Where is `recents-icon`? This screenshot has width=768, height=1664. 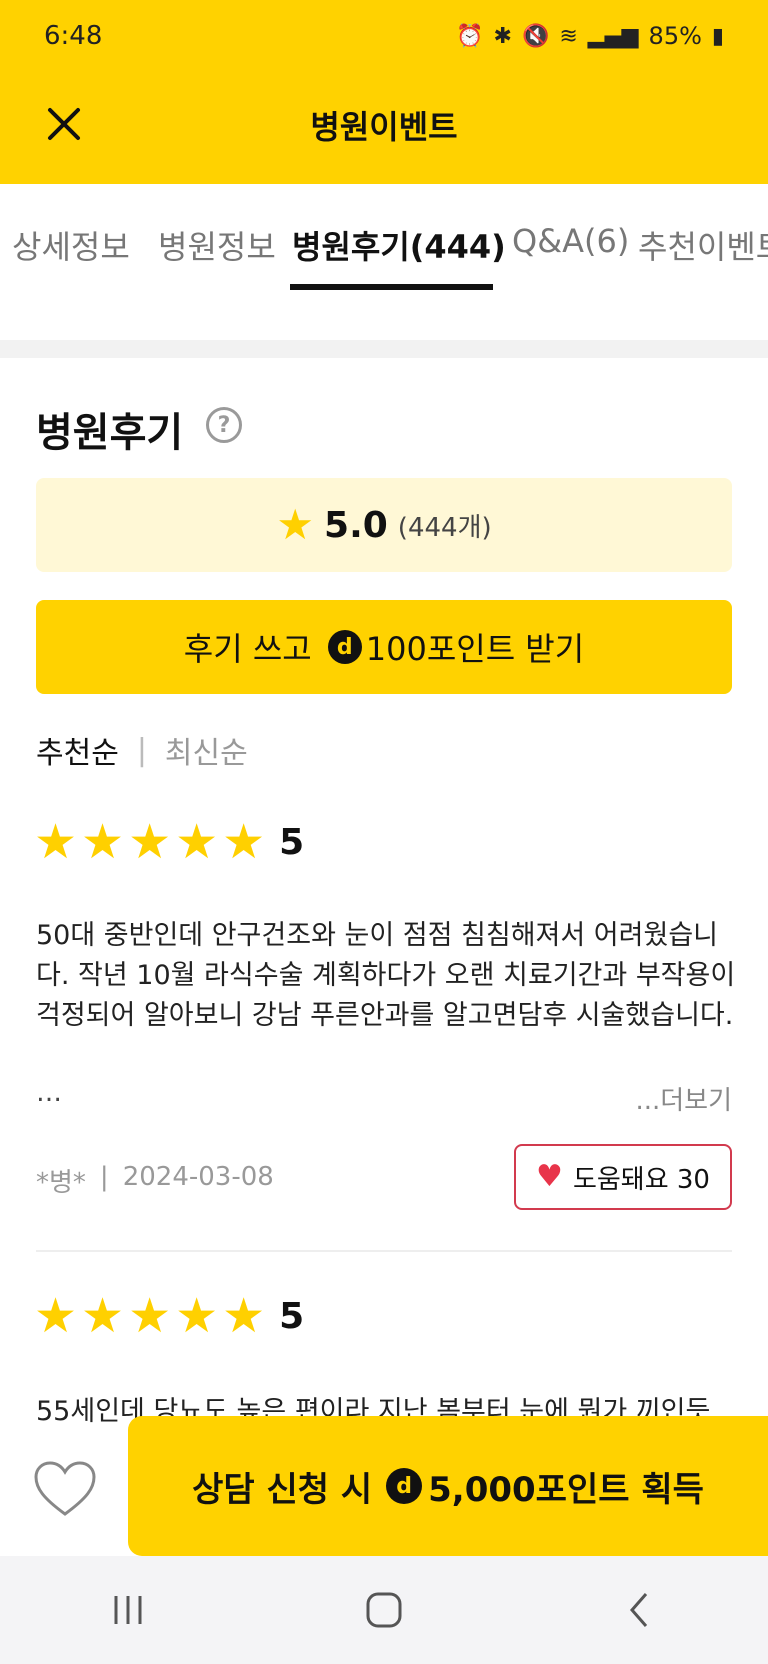
recents-icon is located at coordinates (128, 1610).